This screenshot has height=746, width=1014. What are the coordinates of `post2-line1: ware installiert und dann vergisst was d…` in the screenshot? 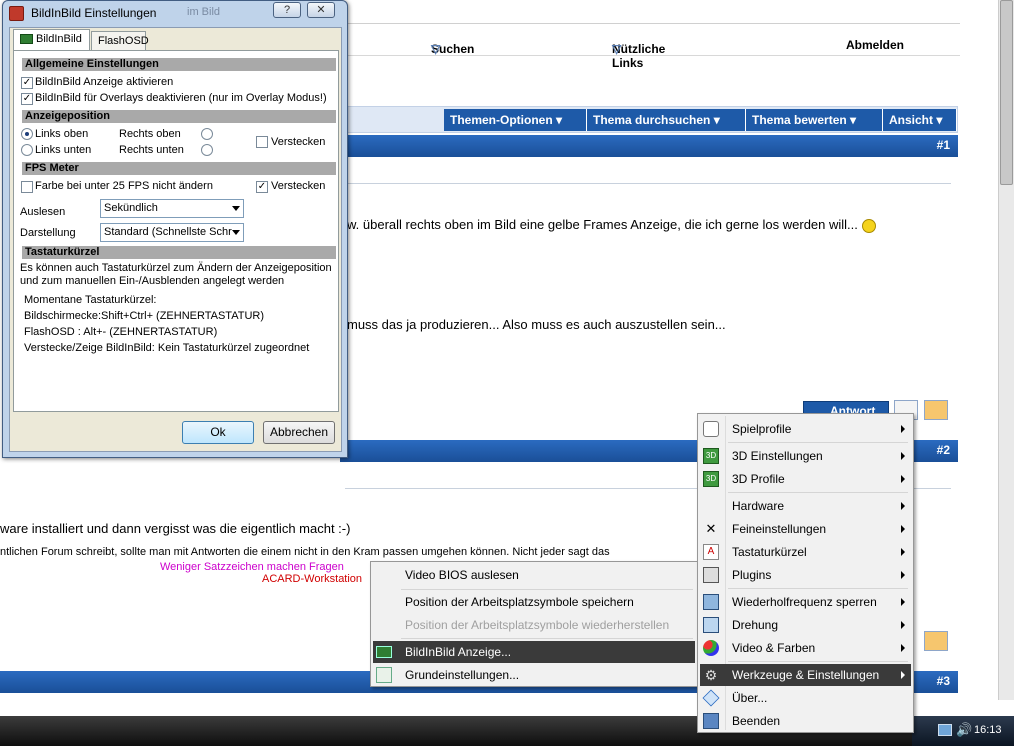 It's located at (175, 528).